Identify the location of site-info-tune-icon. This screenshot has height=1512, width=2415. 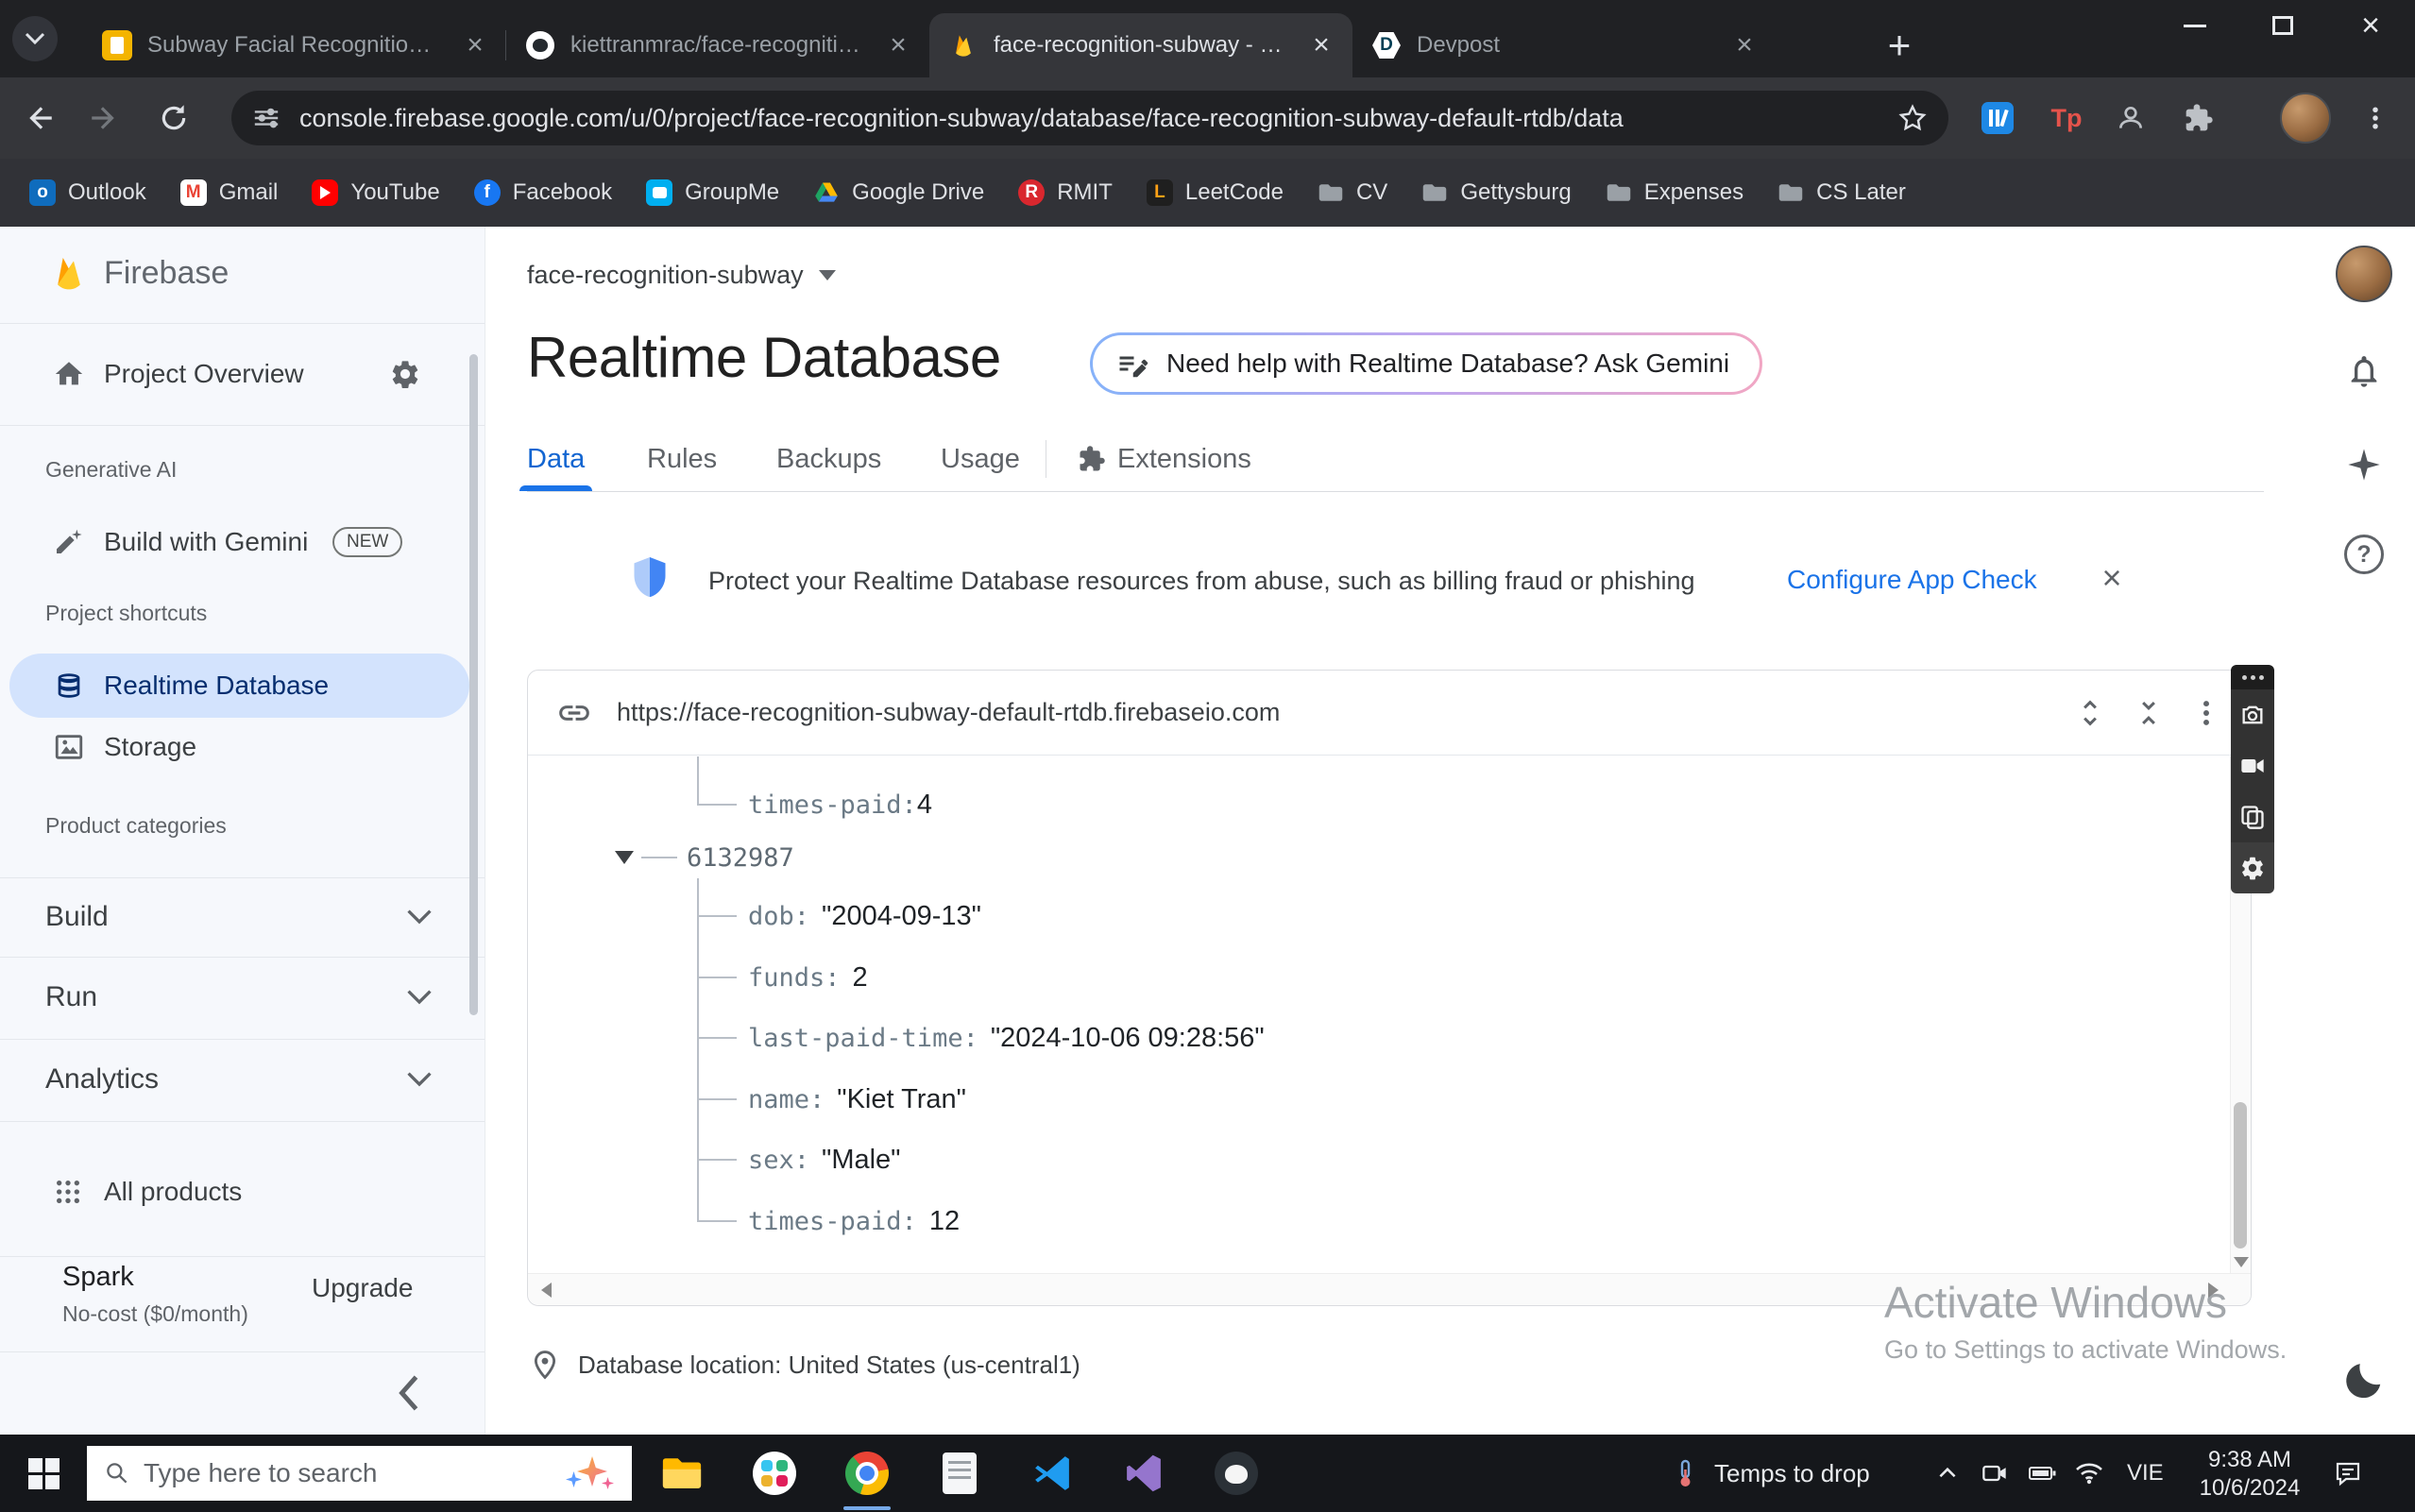
(267, 118).